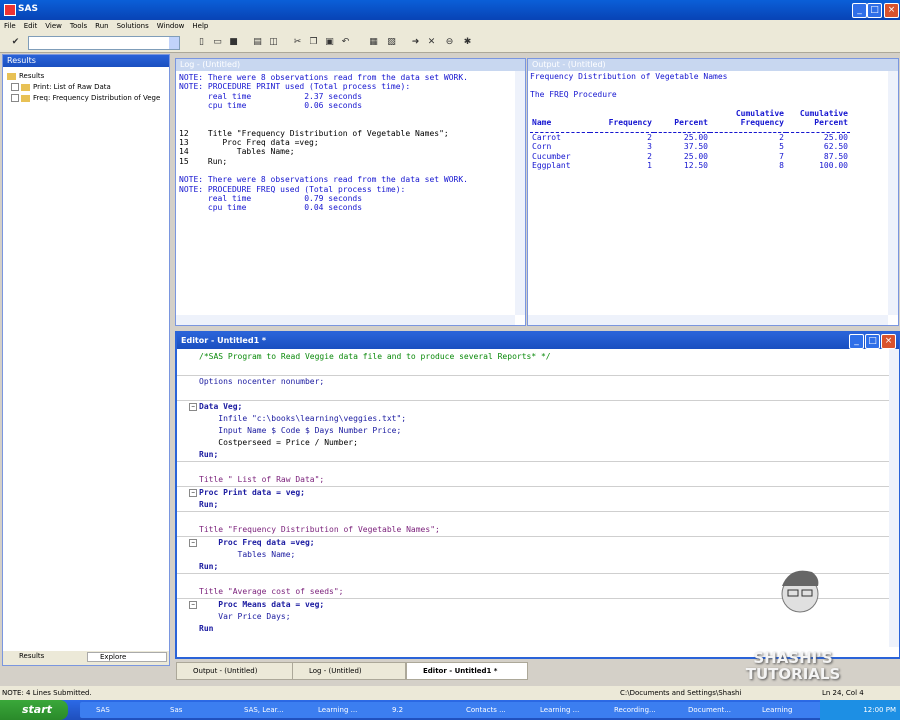 The width and height of the screenshot is (900, 720). What do you see at coordinates (127, 657) in the screenshot?
I see `tab-explore: Explore` at bounding box center [127, 657].